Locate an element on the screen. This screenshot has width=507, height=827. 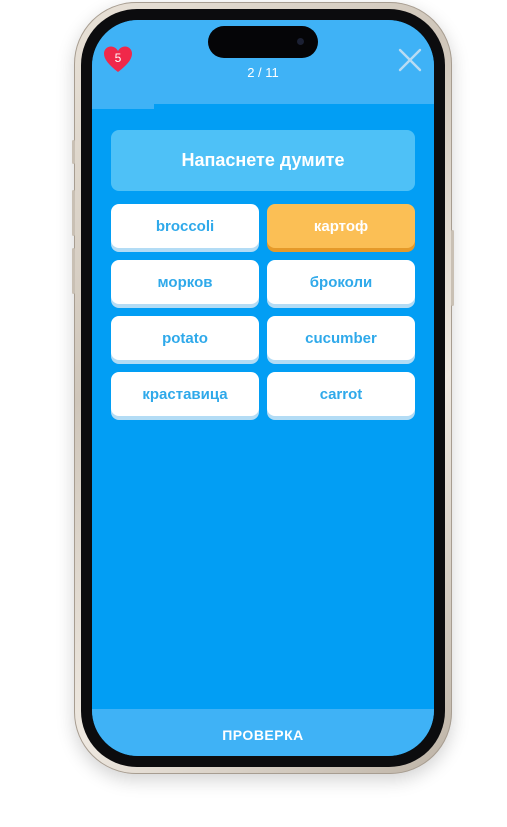
dynamic-island is located at coordinates (263, 42).